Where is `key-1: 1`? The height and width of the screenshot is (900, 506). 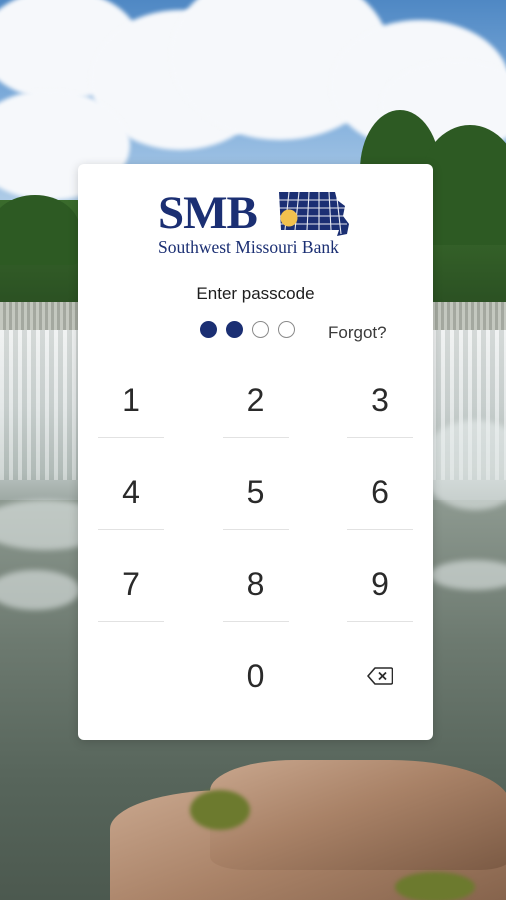
key-1: 1 is located at coordinates (131, 400).